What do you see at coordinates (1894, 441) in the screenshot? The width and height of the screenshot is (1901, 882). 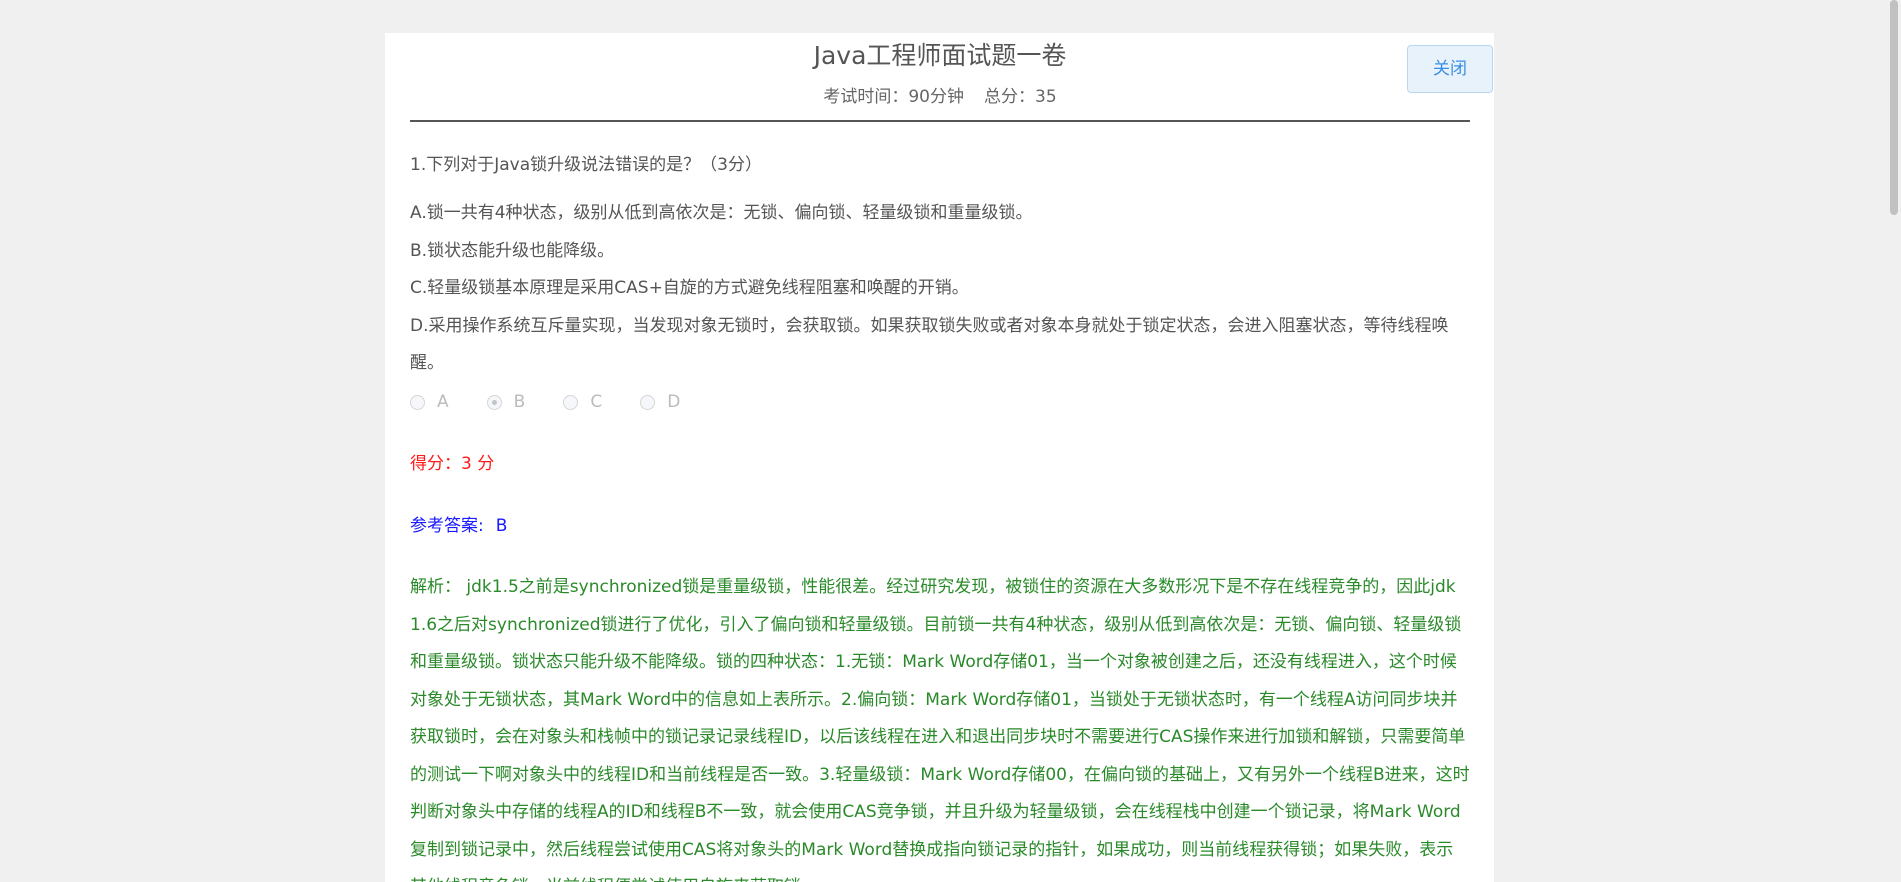 I see `vertical-scrollbar` at bounding box center [1894, 441].